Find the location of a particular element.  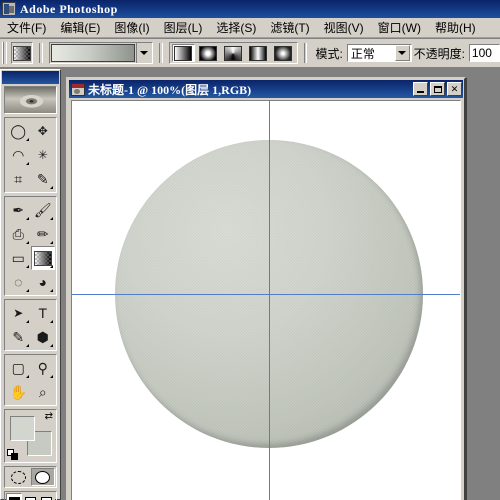

move-tool-button: ✥ is located at coordinates (42, 131).